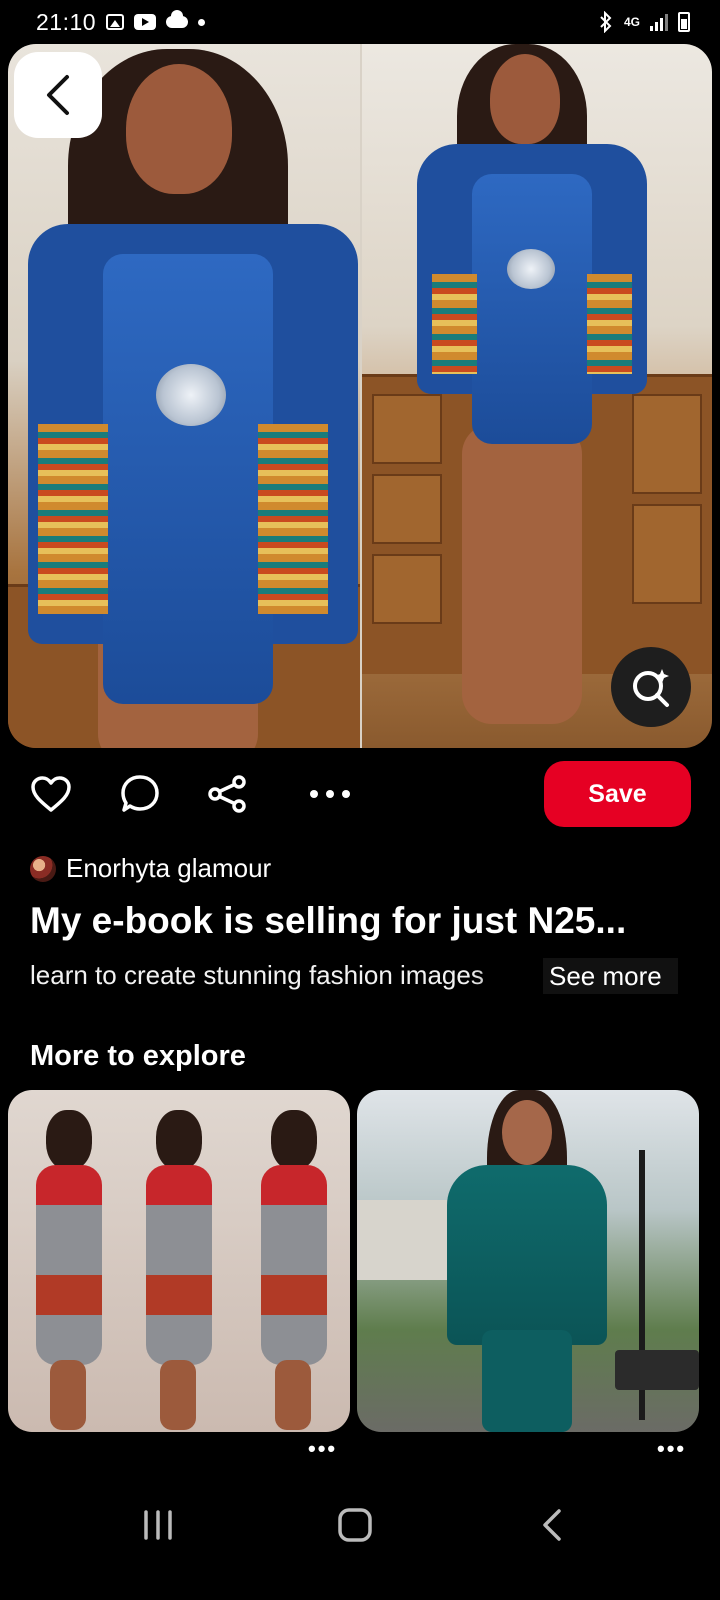  Describe the element at coordinates (177, 19) in the screenshot. I see `cloud-icon` at that location.